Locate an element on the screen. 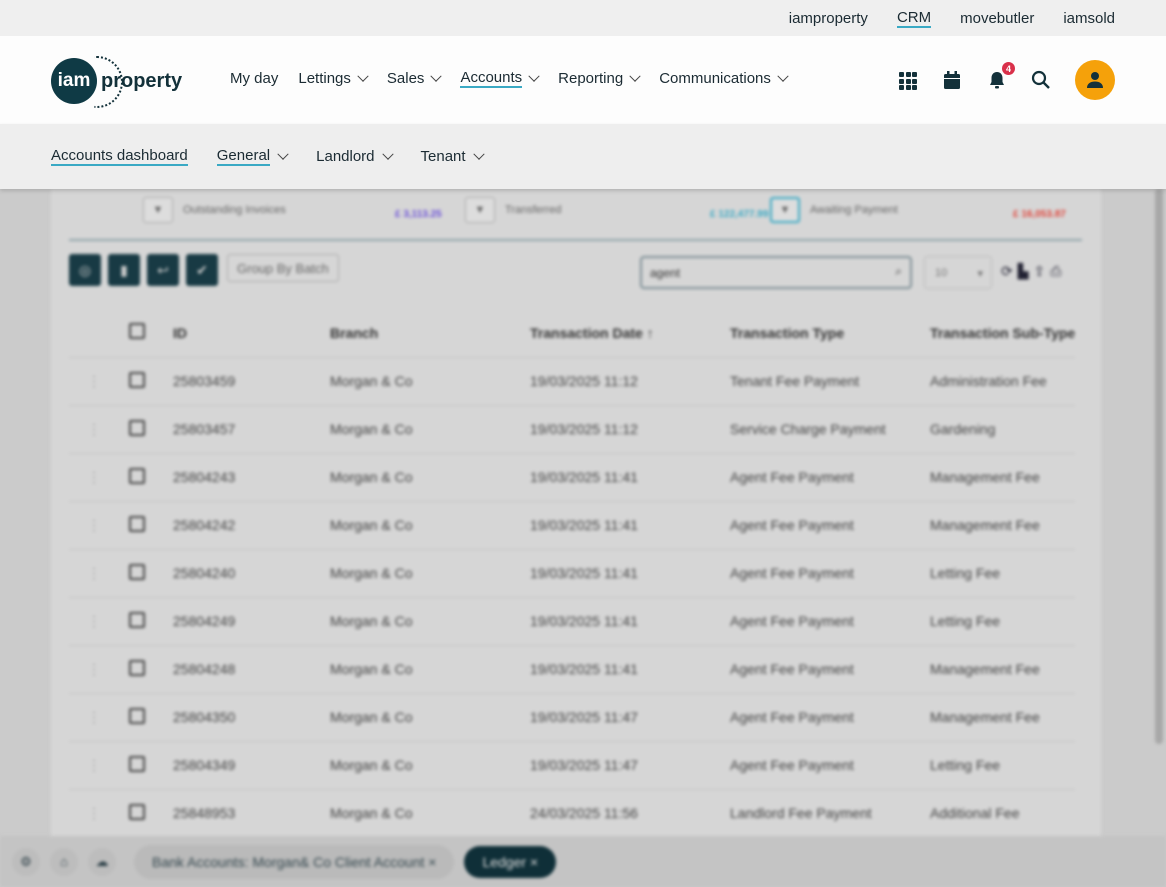 The image size is (1166, 887). subnav-landlord: Landlord is located at coordinates (355, 156).